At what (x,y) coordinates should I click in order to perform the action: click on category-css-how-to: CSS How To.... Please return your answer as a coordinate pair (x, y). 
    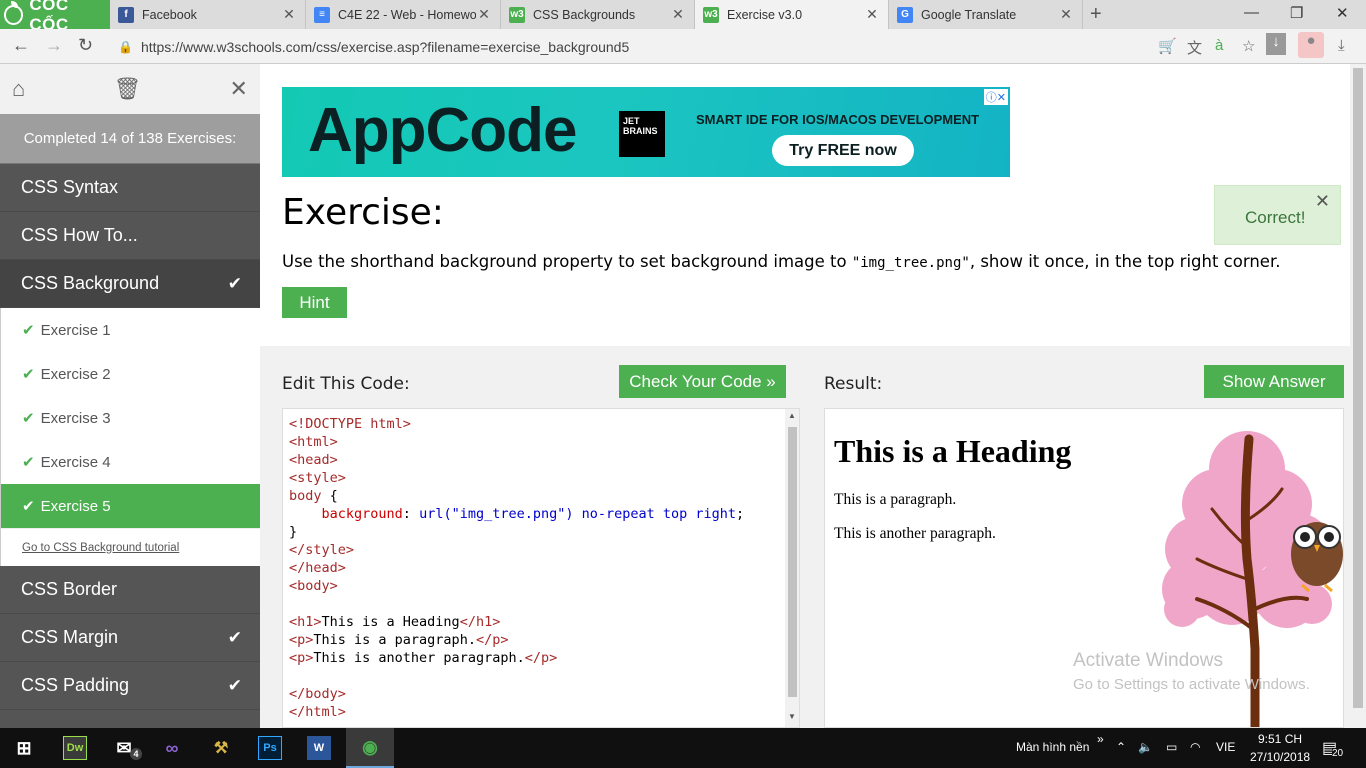
    Looking at the image, I should click on (130, 236).